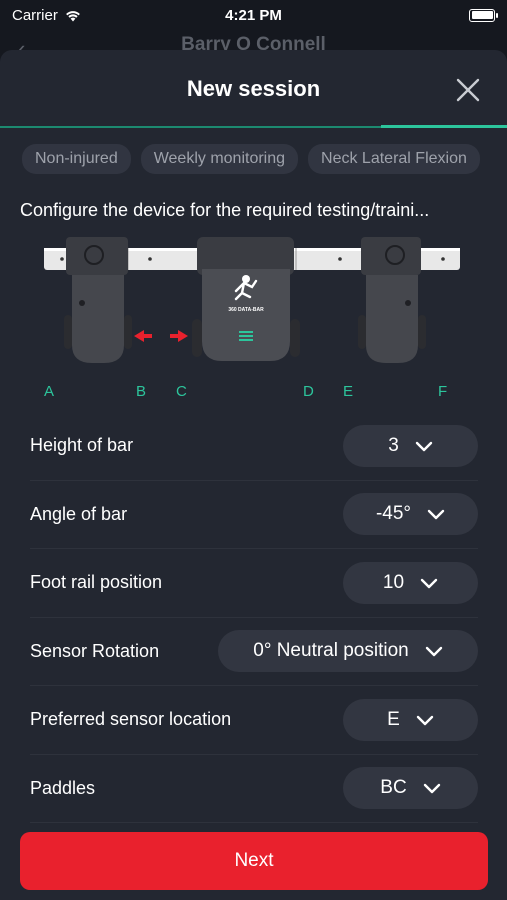 The width and height of the screenshot is (507, 900). I want to click on wifi-icon, so click(72, 15).